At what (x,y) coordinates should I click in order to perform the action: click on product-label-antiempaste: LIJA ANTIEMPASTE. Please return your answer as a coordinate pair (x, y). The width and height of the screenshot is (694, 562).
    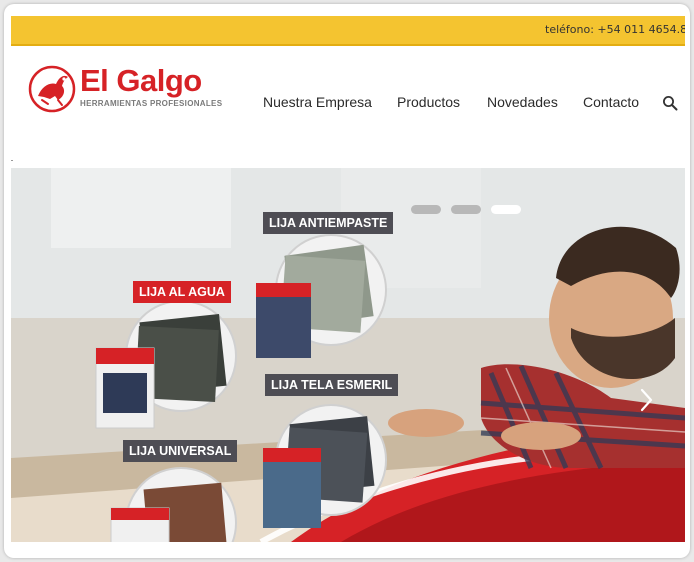
    Looking at the image, I should click on (328, 223).